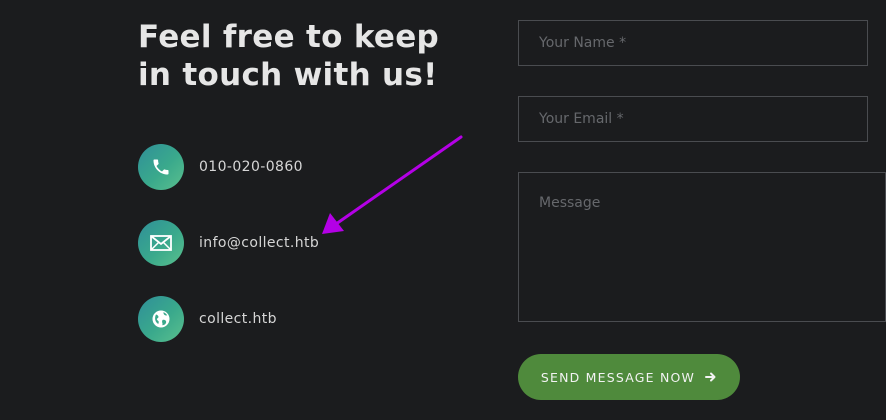 This screenshot has height=420, width=886. Describe the element at coordinates (702, 247) in the screenshot. I see `message-textarea` at that location.